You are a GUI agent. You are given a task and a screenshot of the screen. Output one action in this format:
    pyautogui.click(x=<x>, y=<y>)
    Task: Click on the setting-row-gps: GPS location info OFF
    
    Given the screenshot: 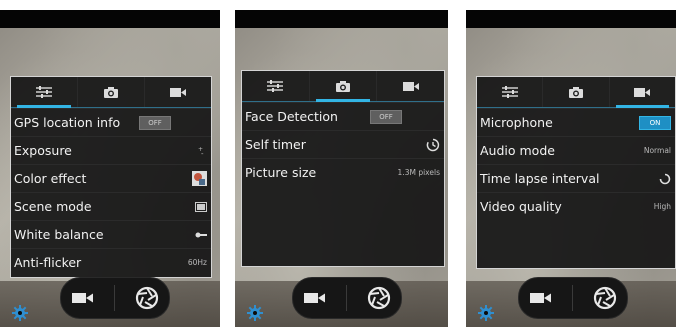 What is the action you would take?
    pyautogui.click(x=111, y=122)
    